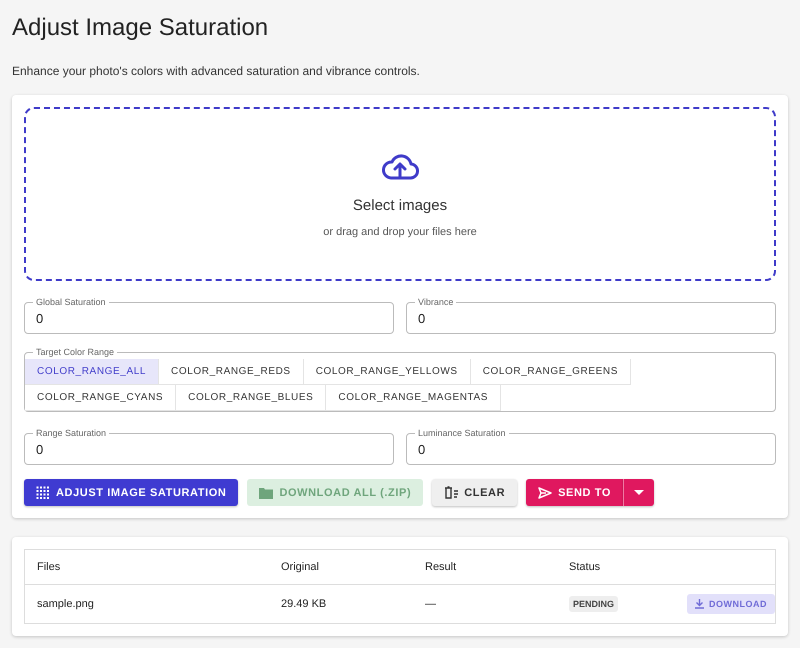 This screenshot has width=800, height=648. Describe the element at coordinates (485, 567) in the screenshot. I see `column-header: Result` at that location.